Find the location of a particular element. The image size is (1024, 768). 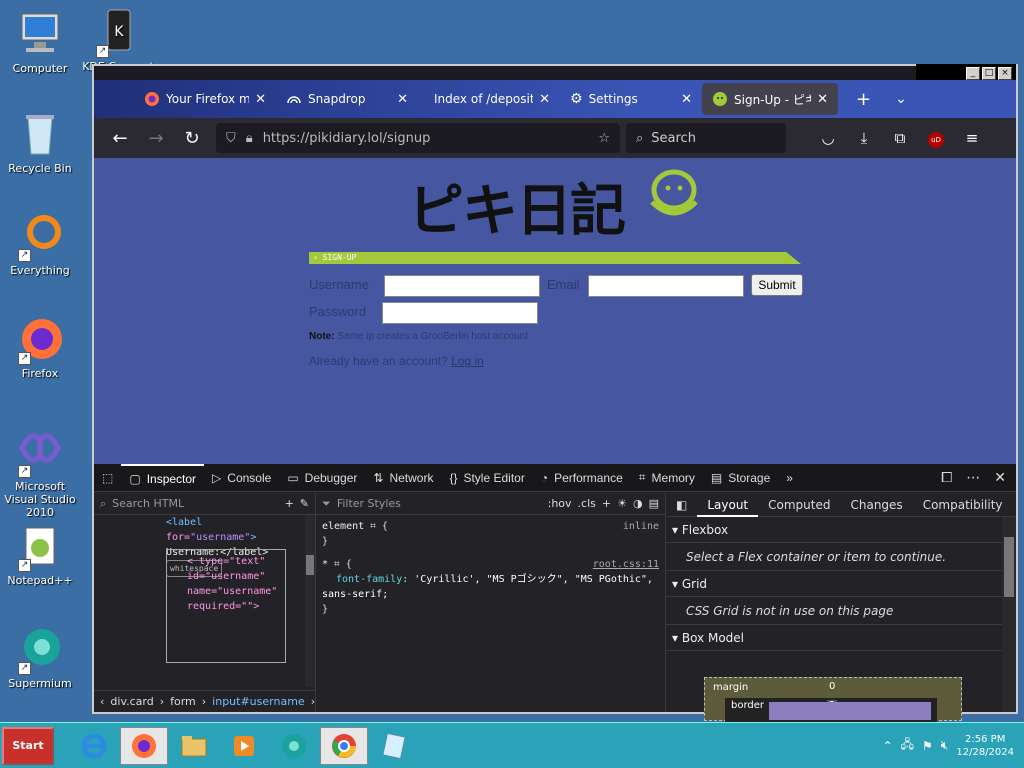

add-node-icon: + is located at coordinates (289, 503).